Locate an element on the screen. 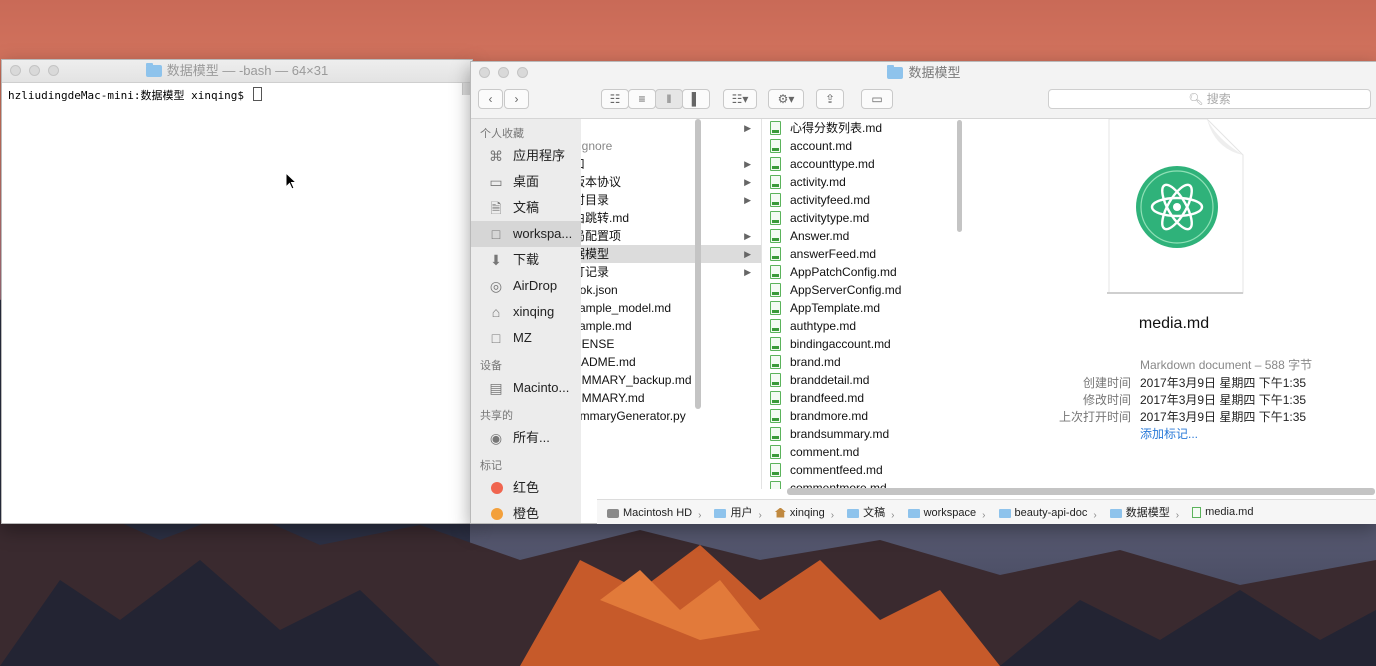  list-item: 版本协议 ▶ is located at coordinates (671, 182).